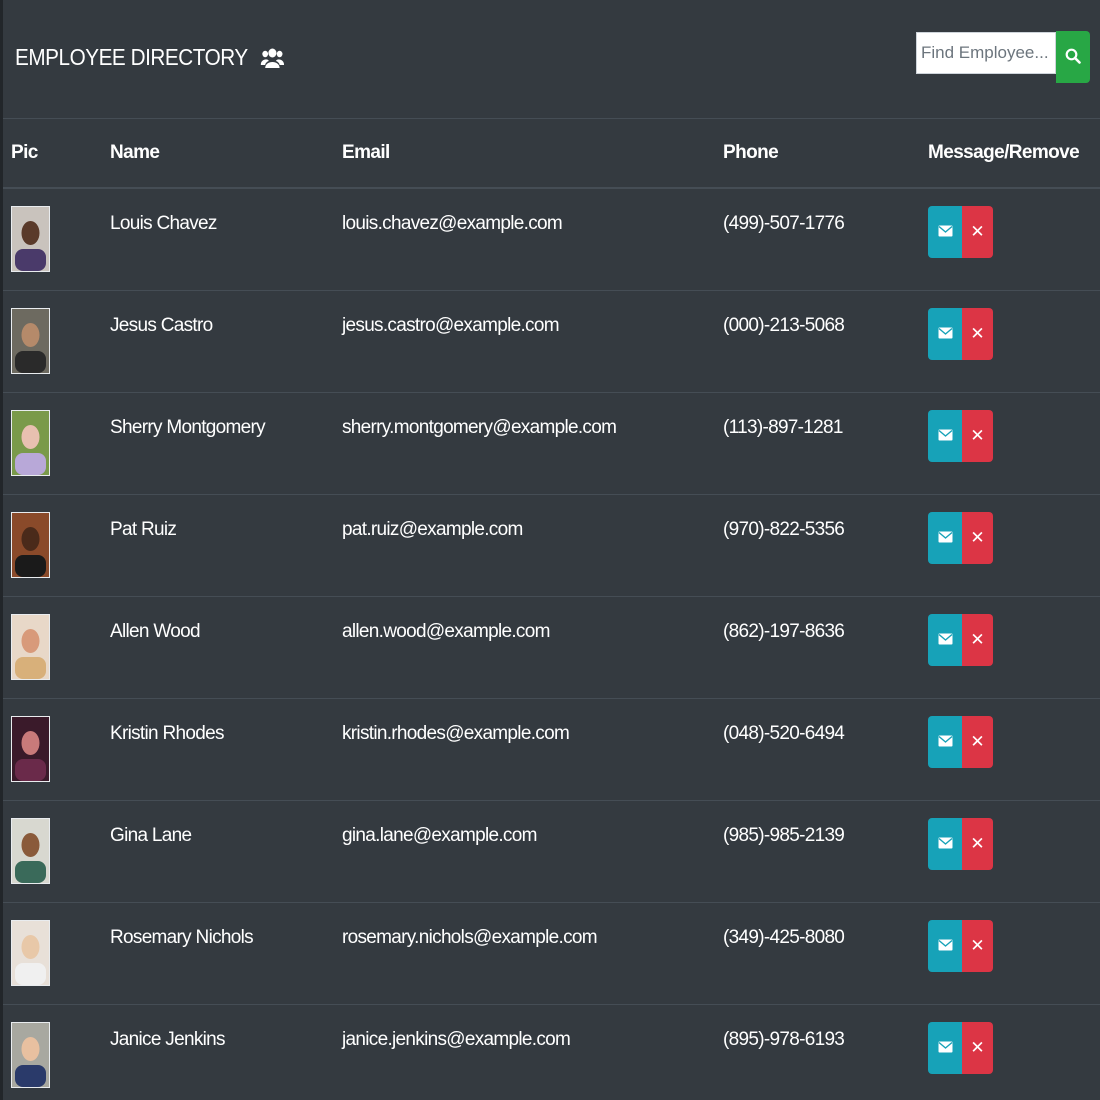 Image resolution: width=1100 pixels, height=1100 pixels. I want to click on employee-name: Kristin Rhodes, so click(167, 733).